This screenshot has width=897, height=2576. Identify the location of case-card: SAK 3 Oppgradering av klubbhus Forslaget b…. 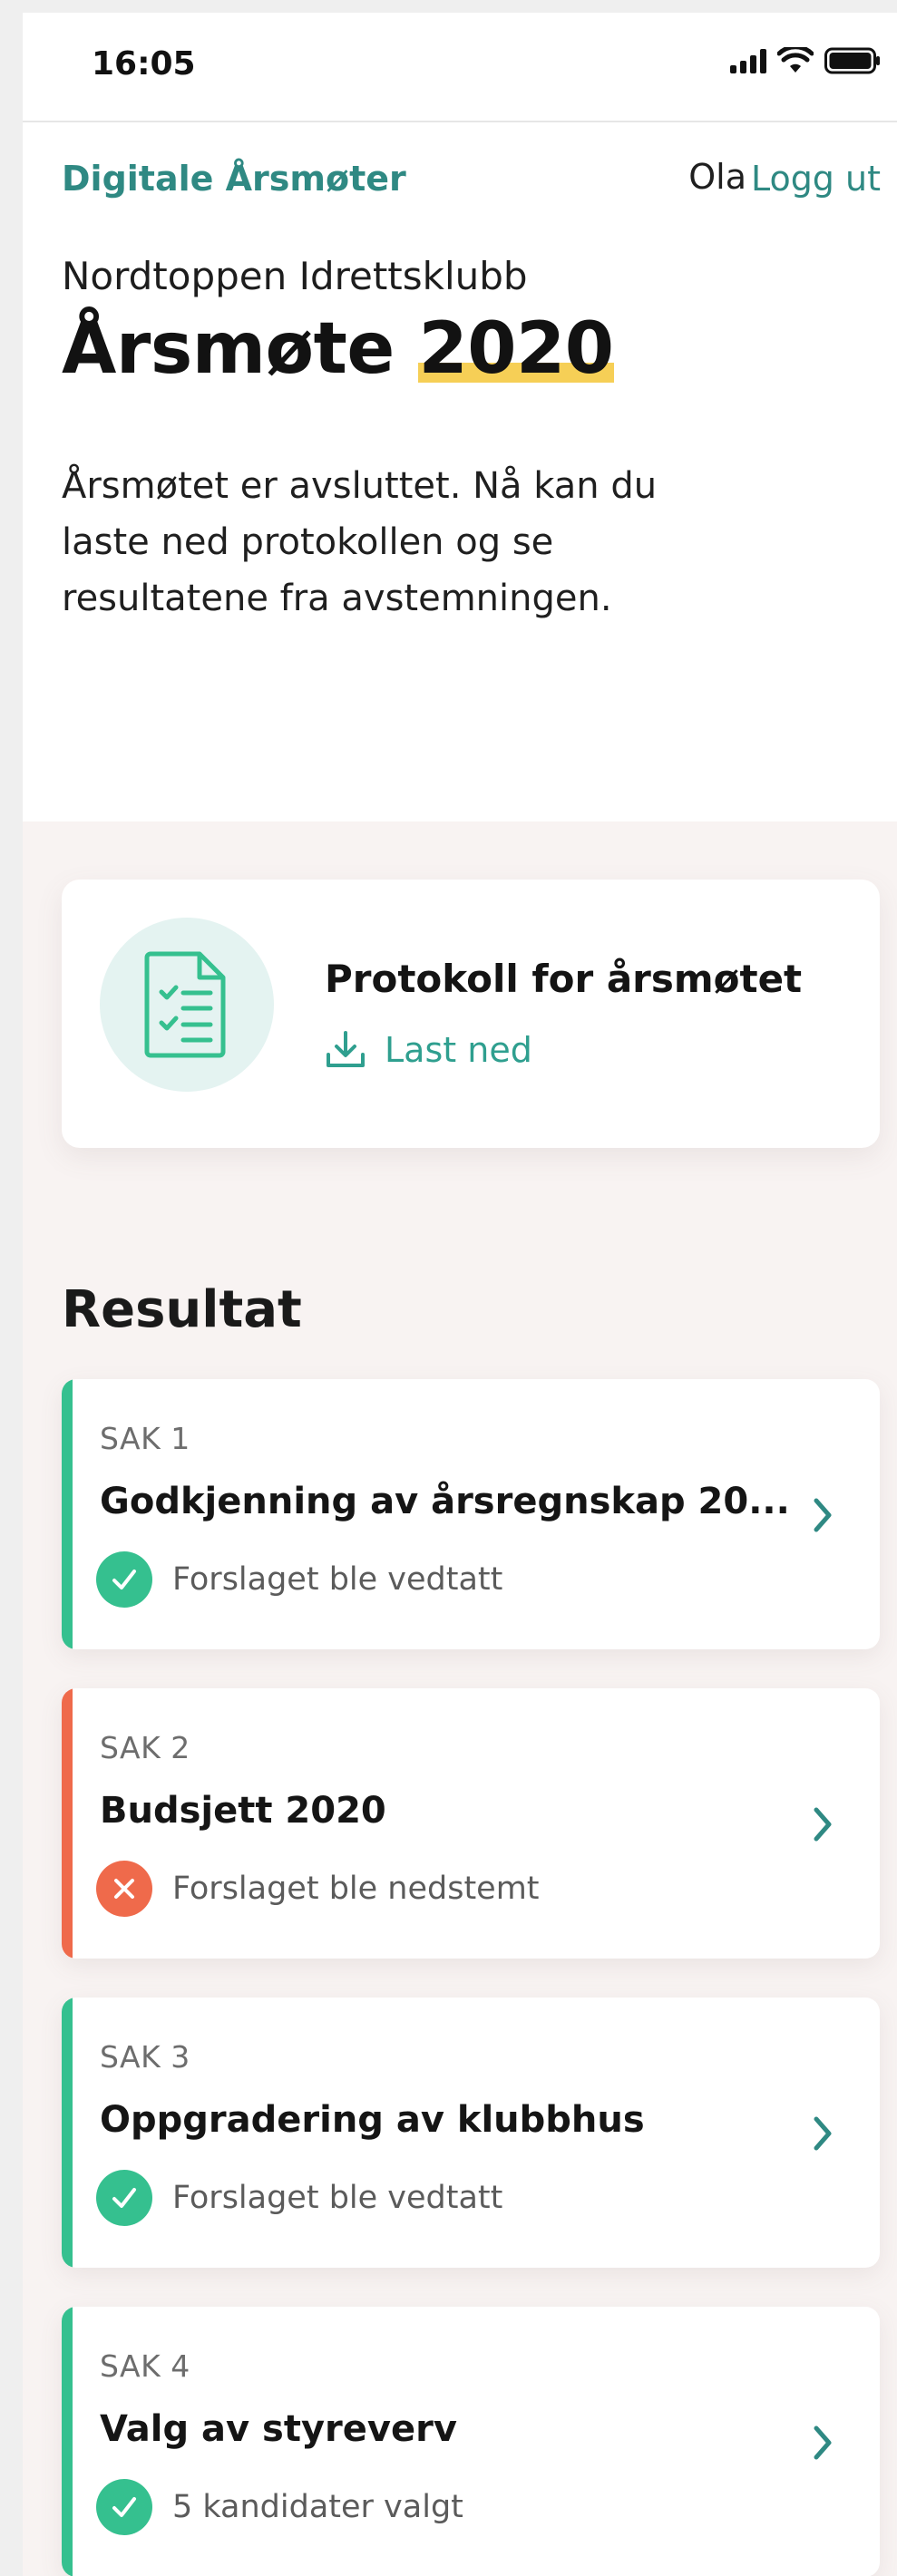
(471, 2133).